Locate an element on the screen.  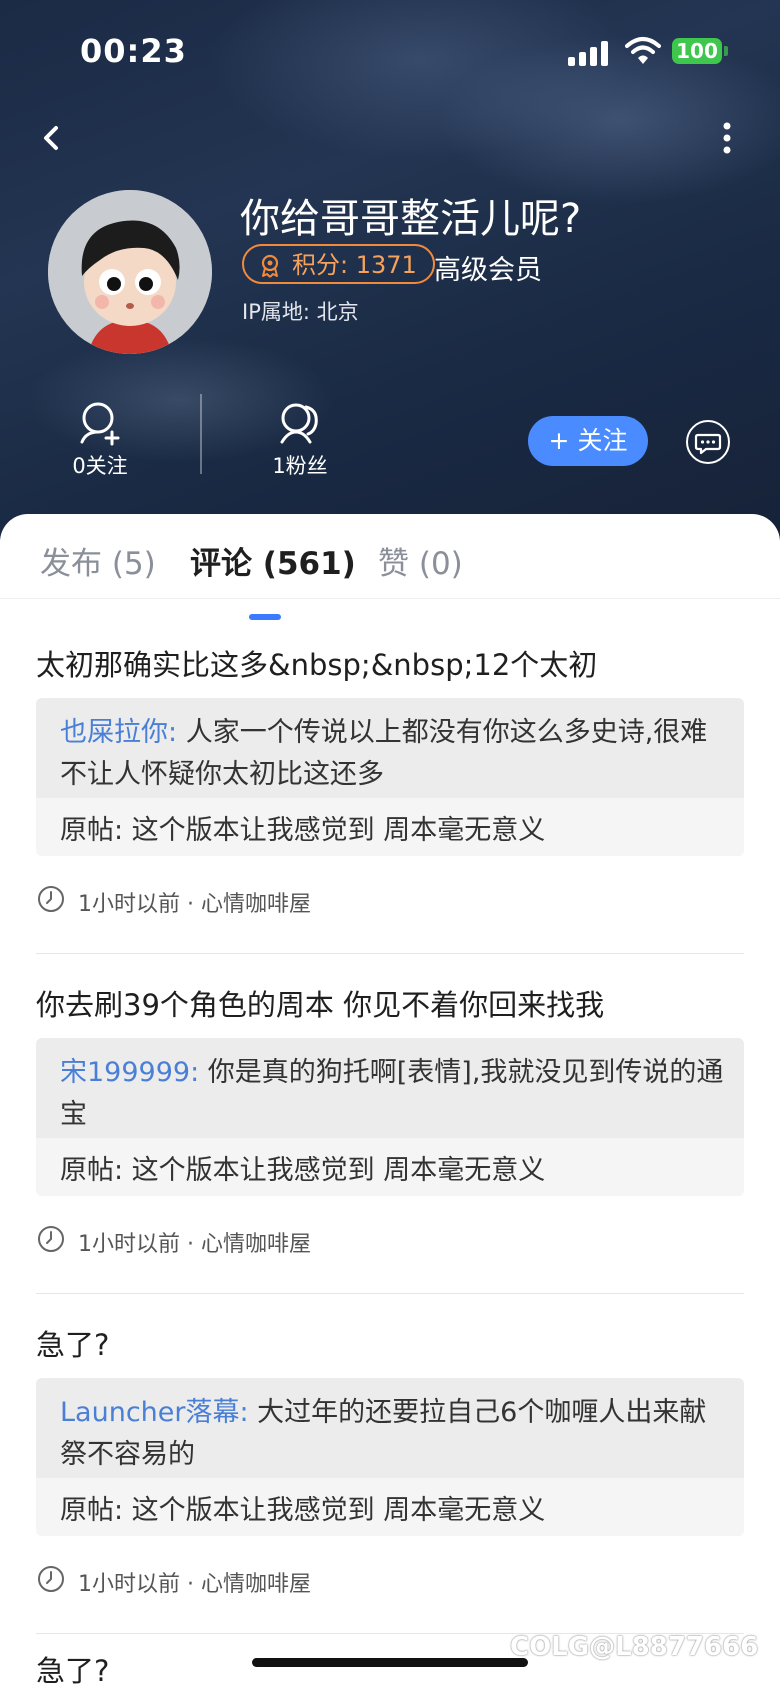
stats-divider is located at coordinates (201, 434).